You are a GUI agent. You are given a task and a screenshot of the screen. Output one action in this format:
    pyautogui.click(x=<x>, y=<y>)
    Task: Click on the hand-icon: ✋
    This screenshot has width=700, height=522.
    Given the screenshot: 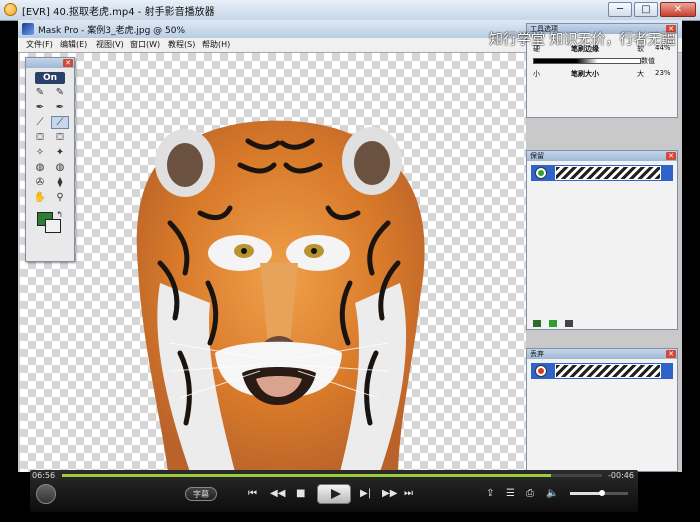 What is the action you would take?
    pyautogui.click(x=40, y=197)
    